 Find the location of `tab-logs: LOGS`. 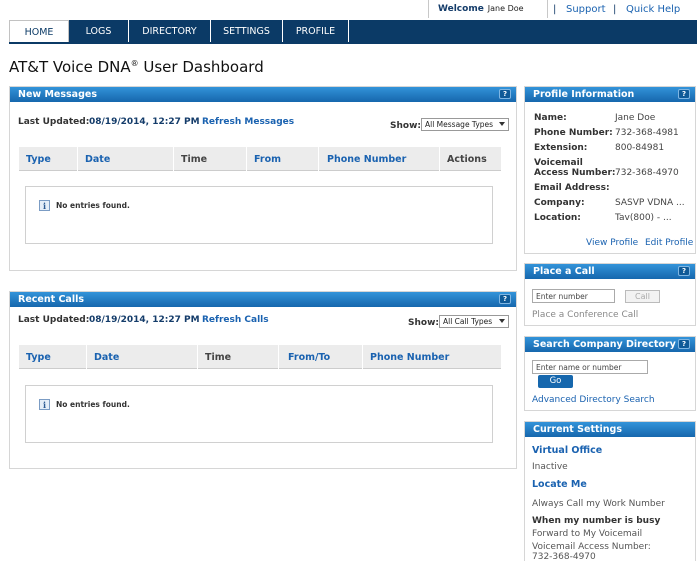

tab-logs: LOGS is located at coordinates (99, 31).